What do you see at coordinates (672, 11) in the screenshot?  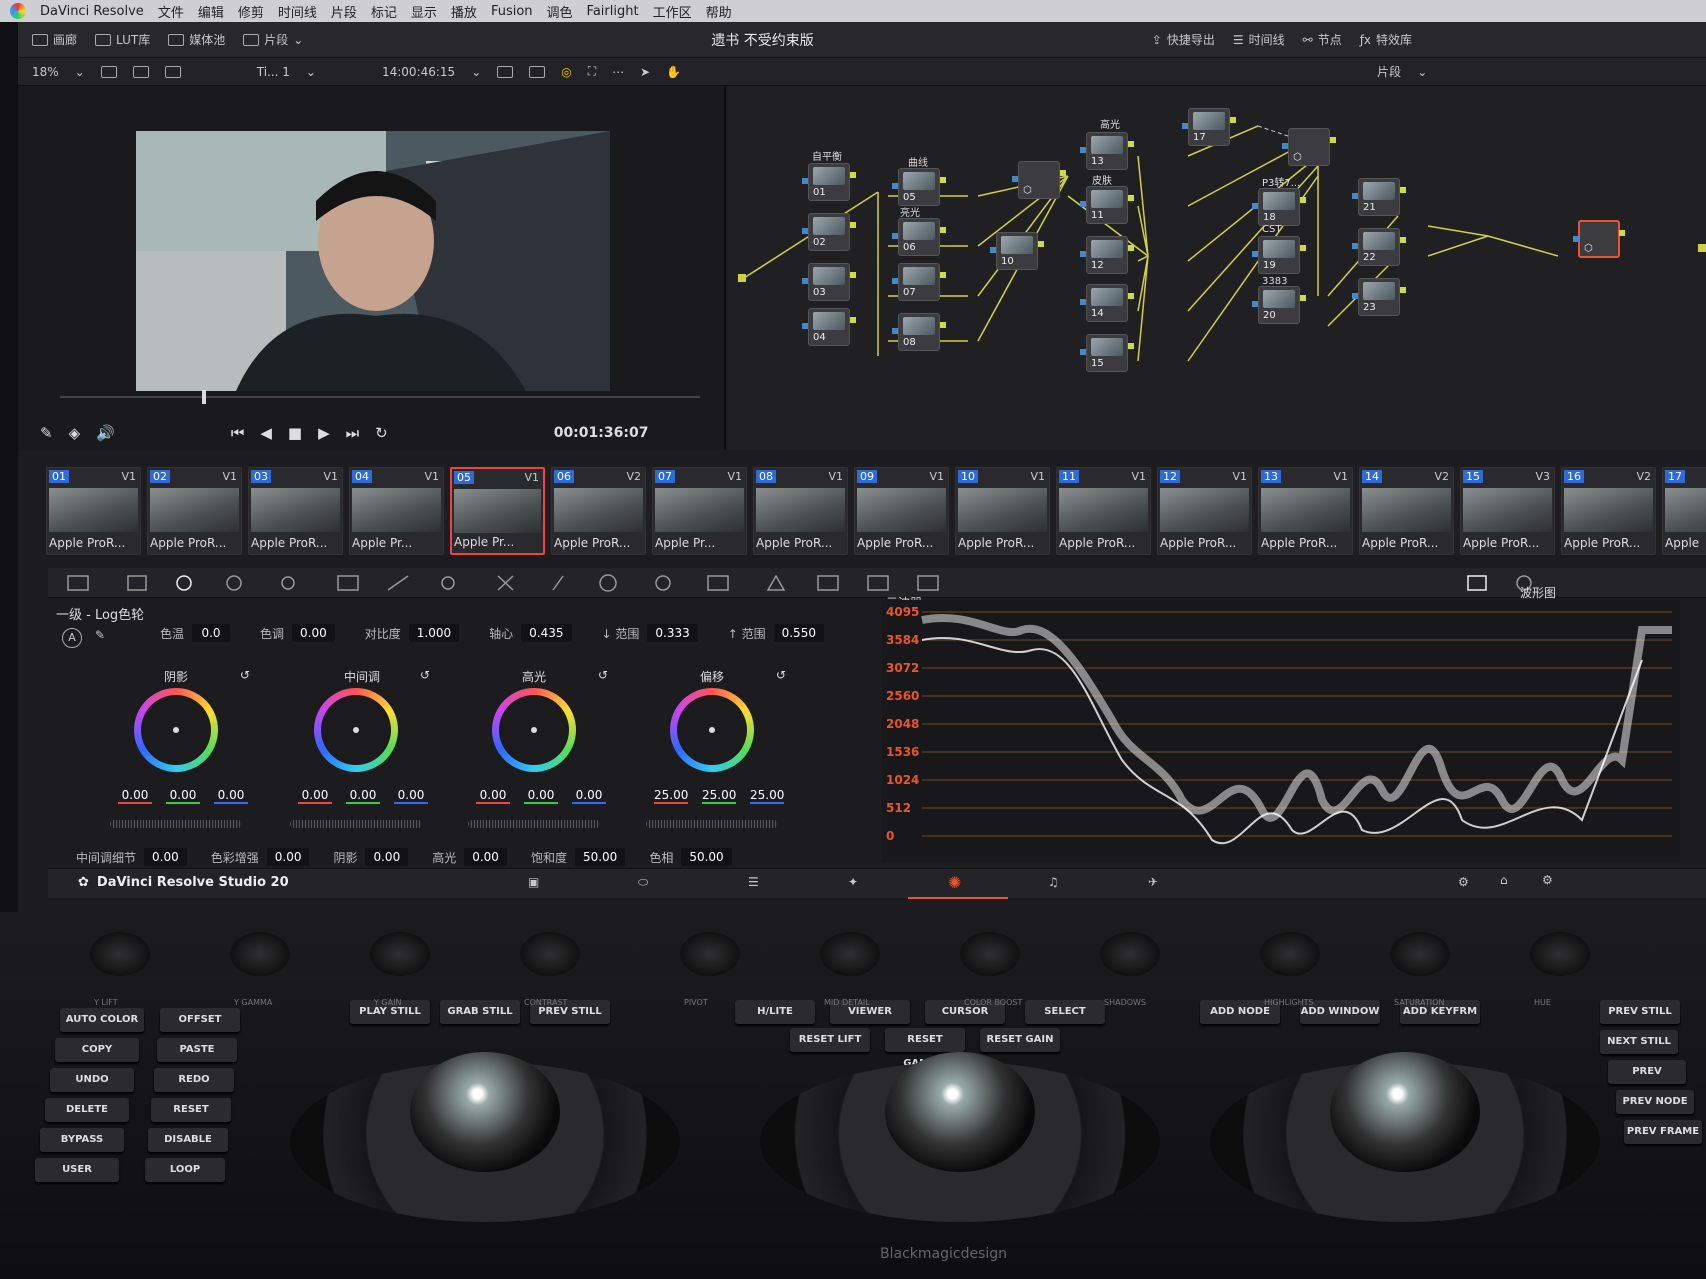 I see `menu-workspace: 工作区` at bounding box center [672, 11].